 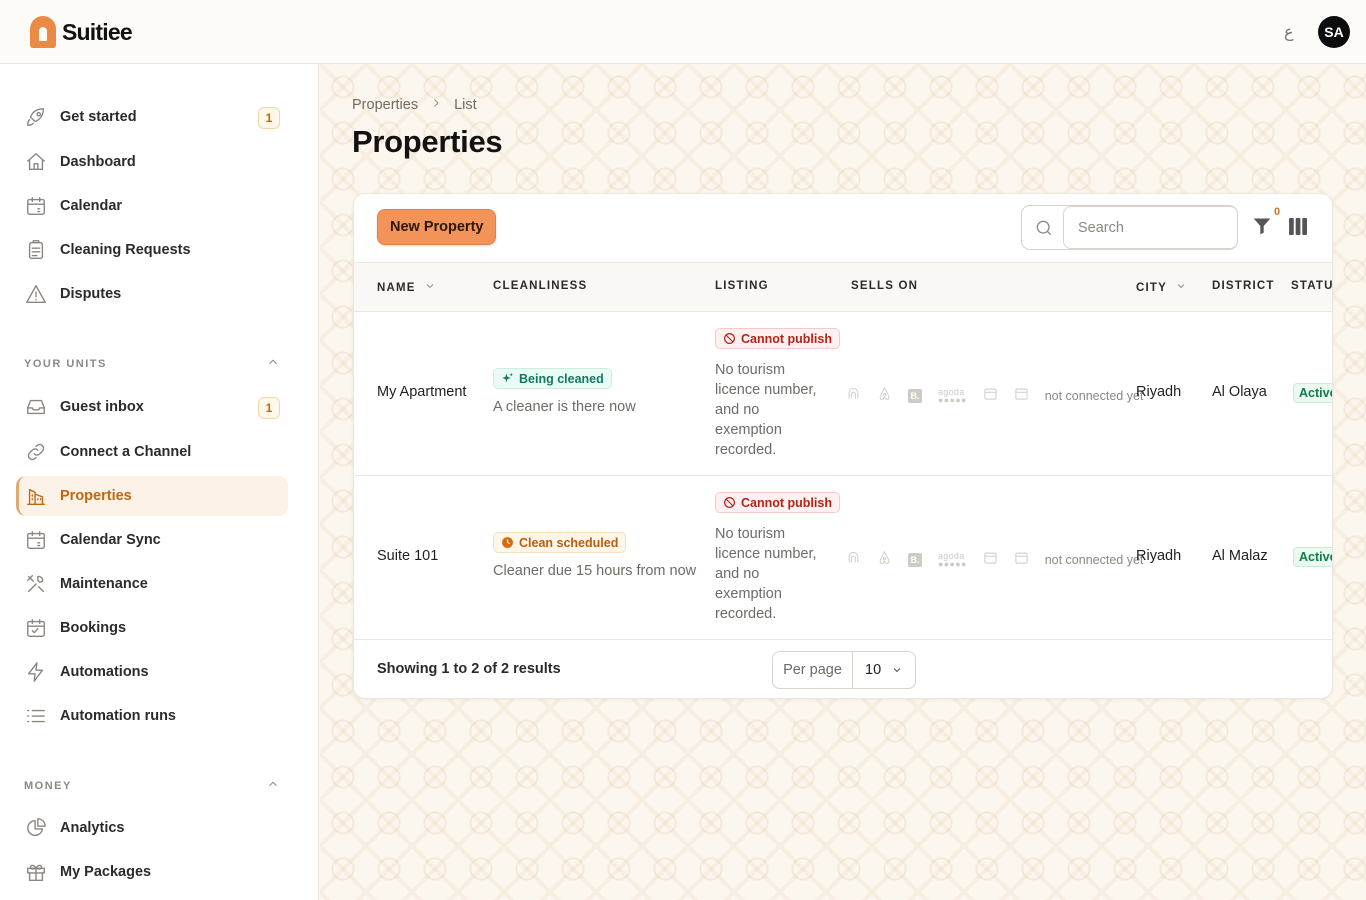 What do you see at coordinates (884, 560) in the screenshot?
I see `airbnb-alt-icon` at bounding box center [884, 560].